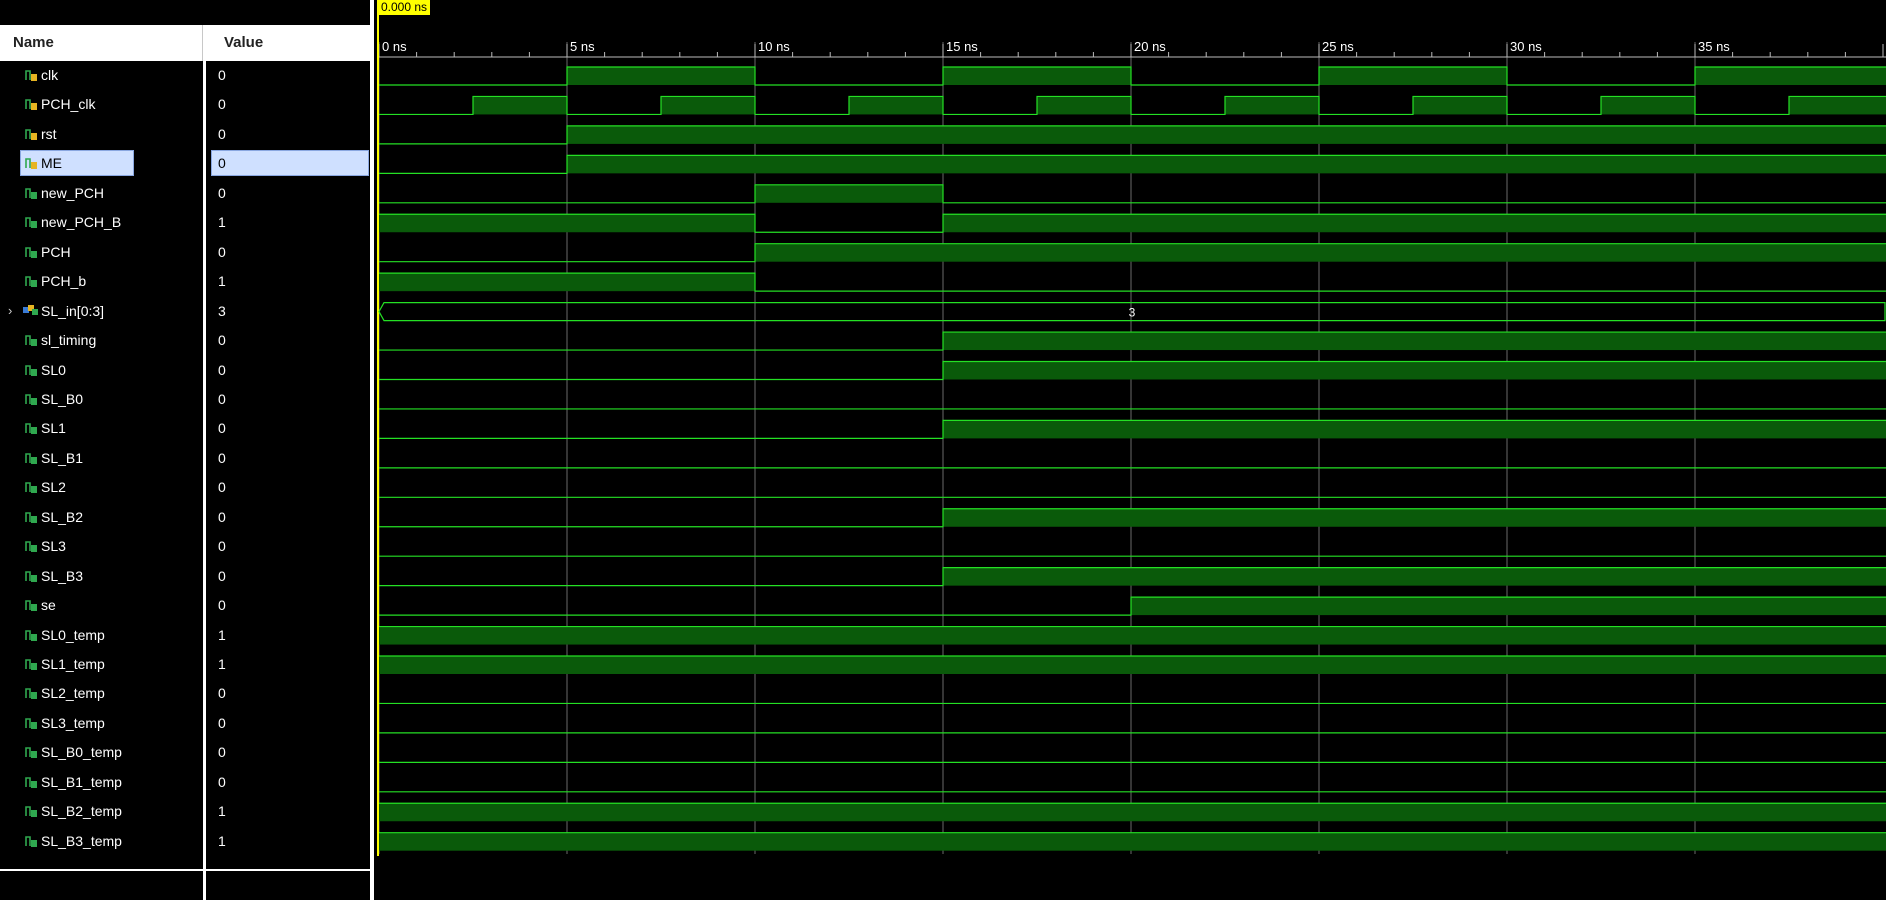  Describe the element at coordinates (101, 635) in the screenshot. I see `signal-row-sl0-temp: SL0_temp` at that location.